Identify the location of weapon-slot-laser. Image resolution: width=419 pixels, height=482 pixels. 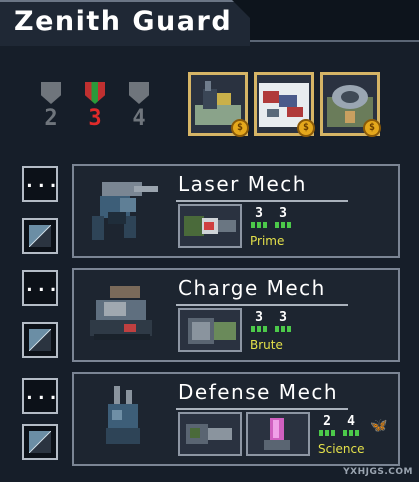
(210, 226).